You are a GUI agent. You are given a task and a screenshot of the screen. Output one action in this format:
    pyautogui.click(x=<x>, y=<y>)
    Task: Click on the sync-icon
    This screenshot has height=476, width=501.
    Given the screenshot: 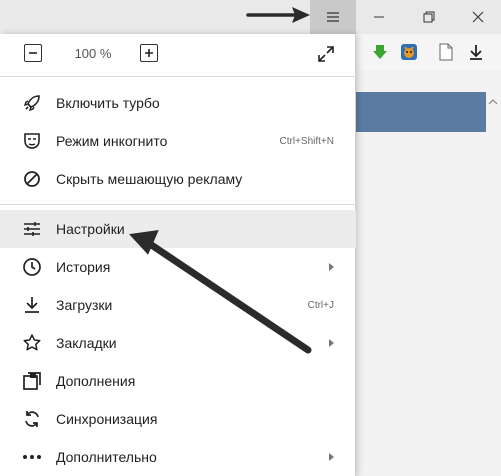 What is the action you would take?
    pyautogui.click(x=32, y=419)
    